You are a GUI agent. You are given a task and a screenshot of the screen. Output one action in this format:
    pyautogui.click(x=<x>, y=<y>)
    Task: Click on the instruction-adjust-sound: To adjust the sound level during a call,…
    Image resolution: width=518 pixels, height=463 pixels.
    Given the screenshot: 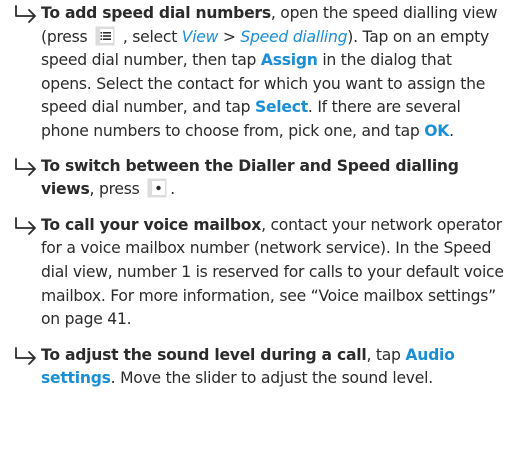 What is the action you would take?
    pyautogui.click(x=259, y=367)
    